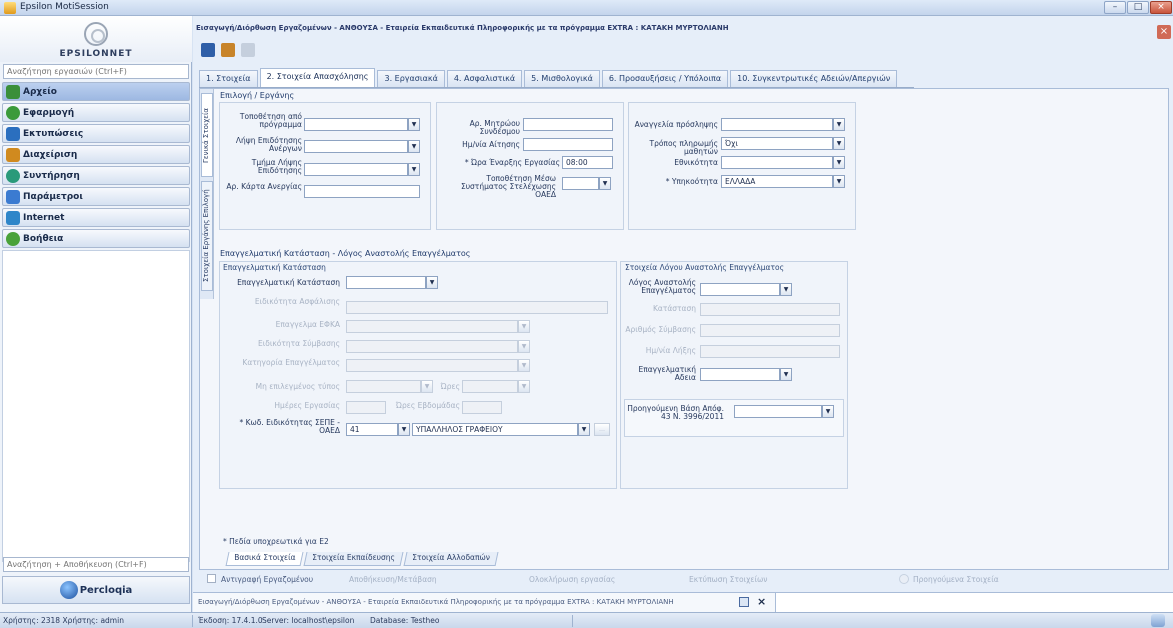  Describe the element at coordinates (96, 196) in the screenshot. I see `sidebar-item-parameters: Παράμετροι` at that location.